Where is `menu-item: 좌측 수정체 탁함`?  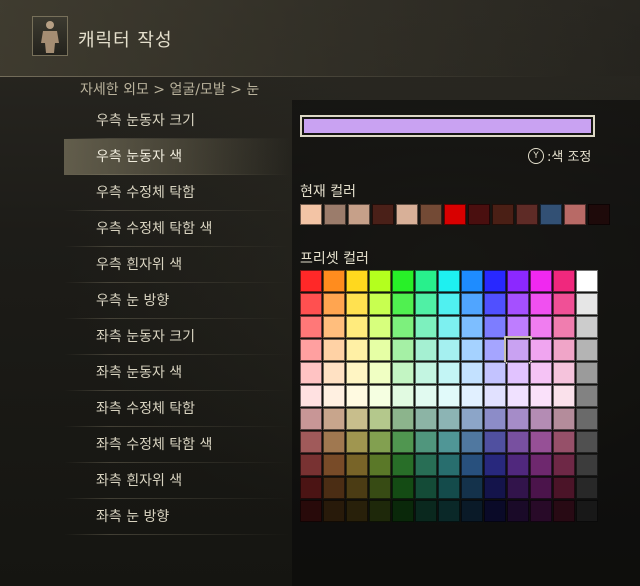
menu-item: 좌측 수정체 탁함 is located at coordinates (177, 409).